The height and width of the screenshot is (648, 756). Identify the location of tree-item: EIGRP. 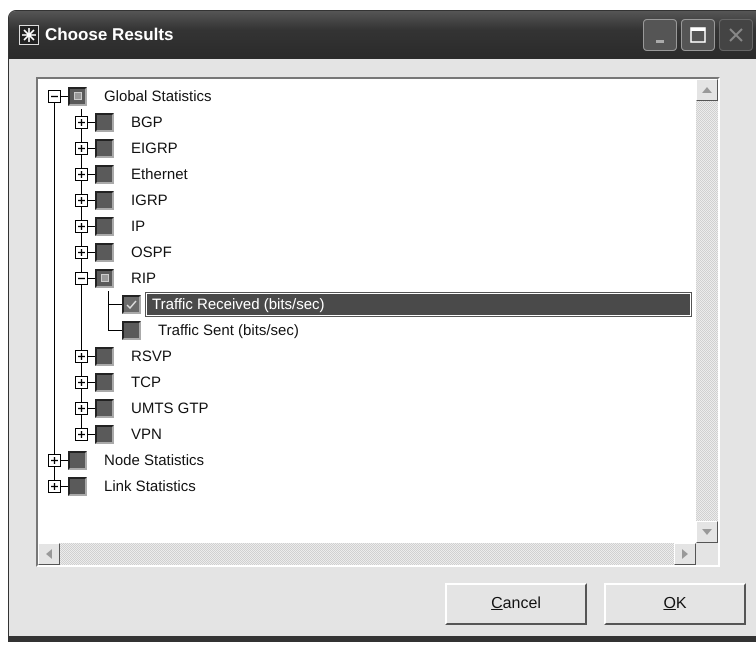
(154, 148).